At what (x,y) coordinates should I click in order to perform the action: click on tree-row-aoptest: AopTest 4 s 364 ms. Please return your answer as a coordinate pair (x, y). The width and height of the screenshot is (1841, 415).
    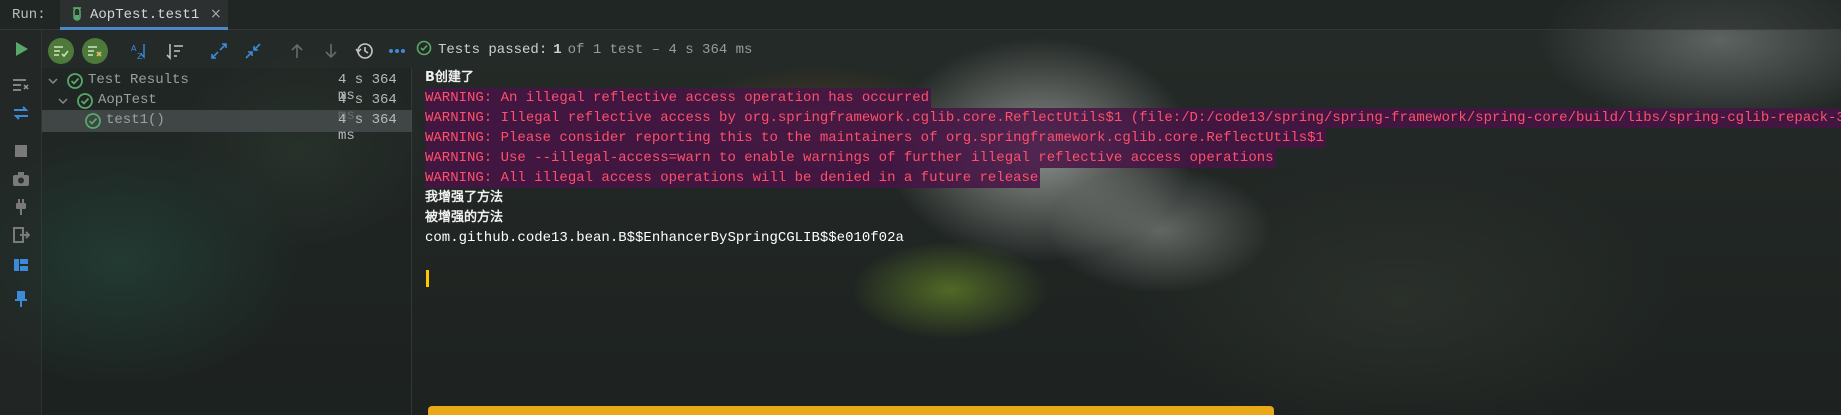
    Looking at the image, I should click on (227, 107).